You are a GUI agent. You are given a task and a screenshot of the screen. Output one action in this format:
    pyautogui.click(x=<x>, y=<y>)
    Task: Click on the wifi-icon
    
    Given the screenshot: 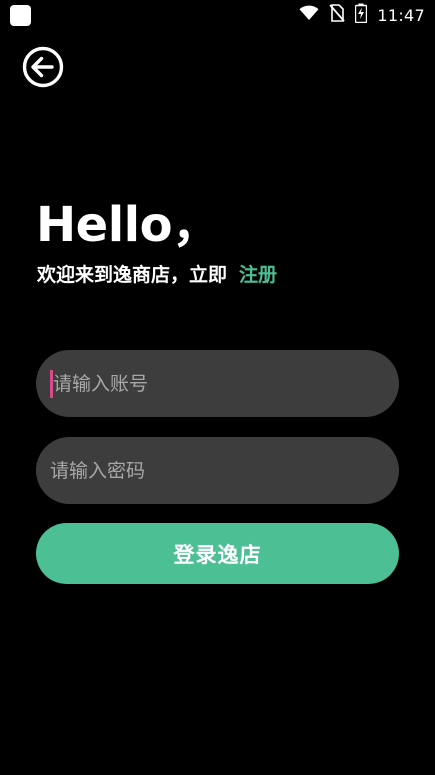 What is the action you would take?
    pyautogui.click(x=309, y=15)
    